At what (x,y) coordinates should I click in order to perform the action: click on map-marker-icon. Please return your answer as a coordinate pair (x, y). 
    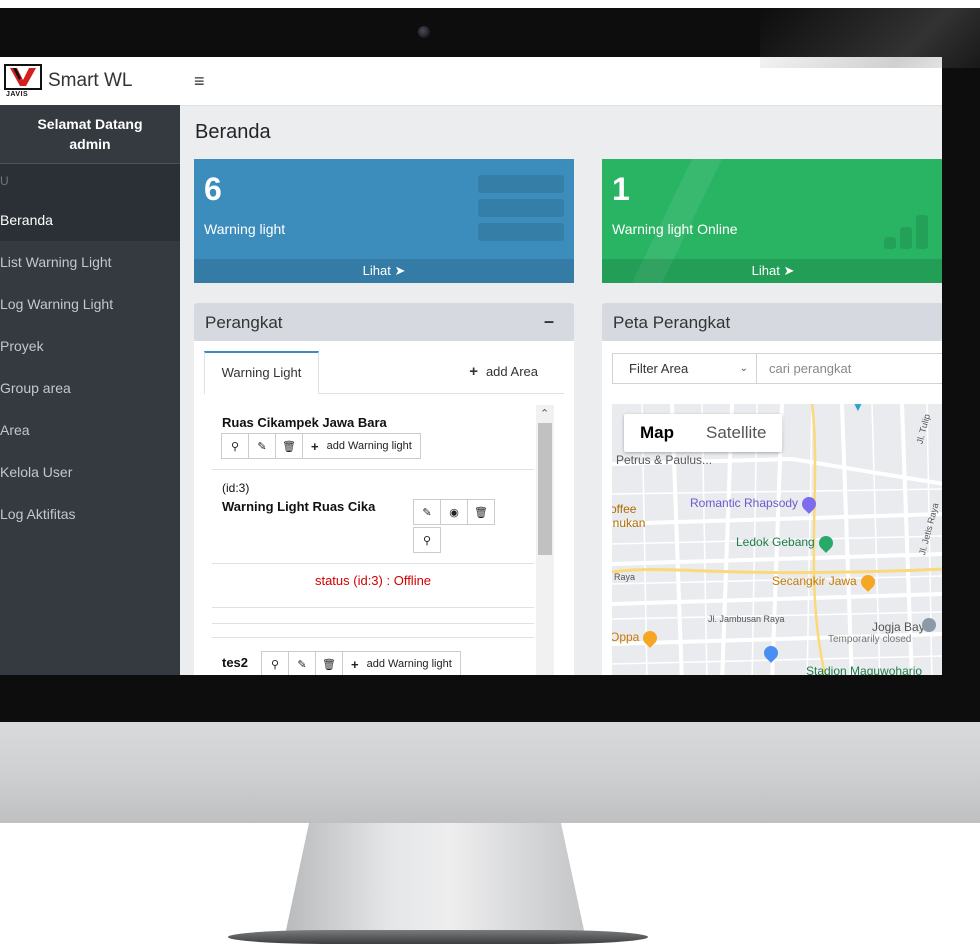
    Looking at the image, I should click on (929, 625).